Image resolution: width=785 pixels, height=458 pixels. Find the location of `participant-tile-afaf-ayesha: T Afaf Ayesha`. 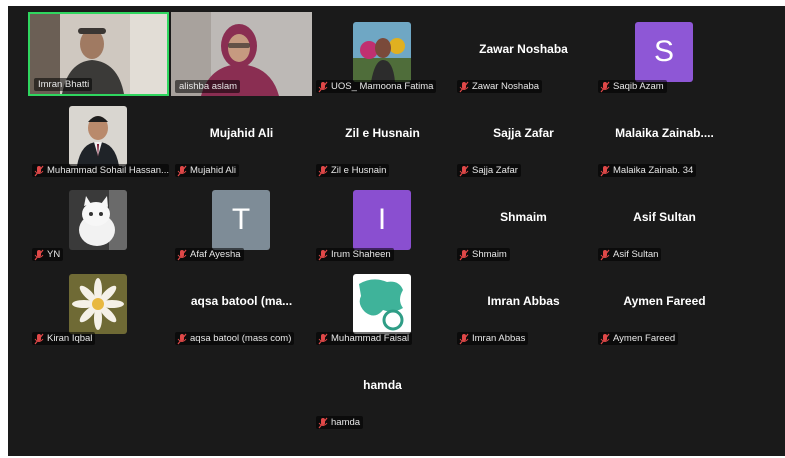

participant-tile-afaf-ayesha: T Afaf Ayesha is located at coordinates (241, 222).